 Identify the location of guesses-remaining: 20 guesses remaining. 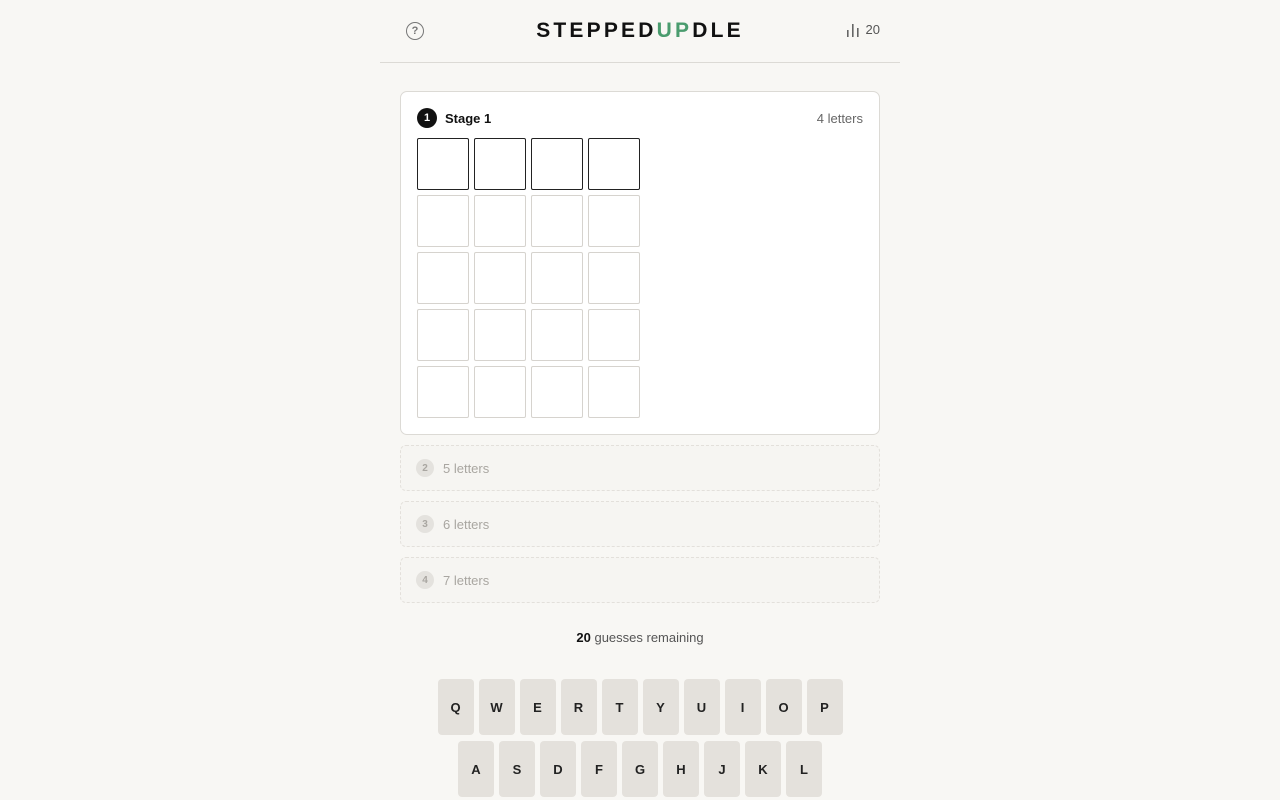
(640, 637).